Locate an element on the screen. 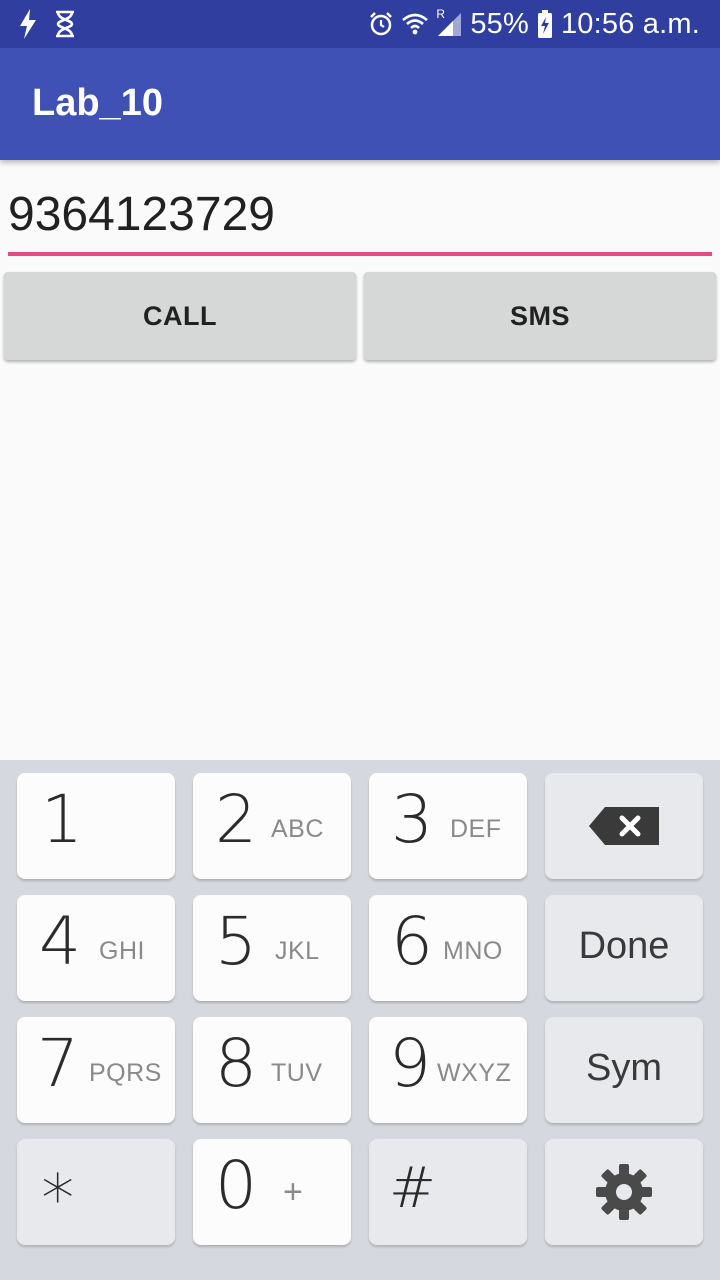  backspace-icon is located at coordinates (624, 826).